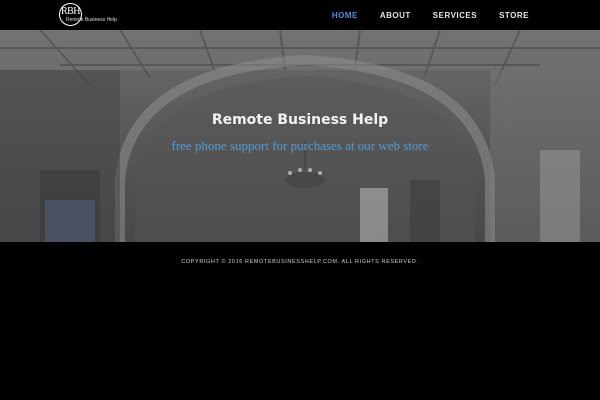 This screenshot has width=600, height=400. I want to click on nav-item-about: ABOUT, so click(395, 15).